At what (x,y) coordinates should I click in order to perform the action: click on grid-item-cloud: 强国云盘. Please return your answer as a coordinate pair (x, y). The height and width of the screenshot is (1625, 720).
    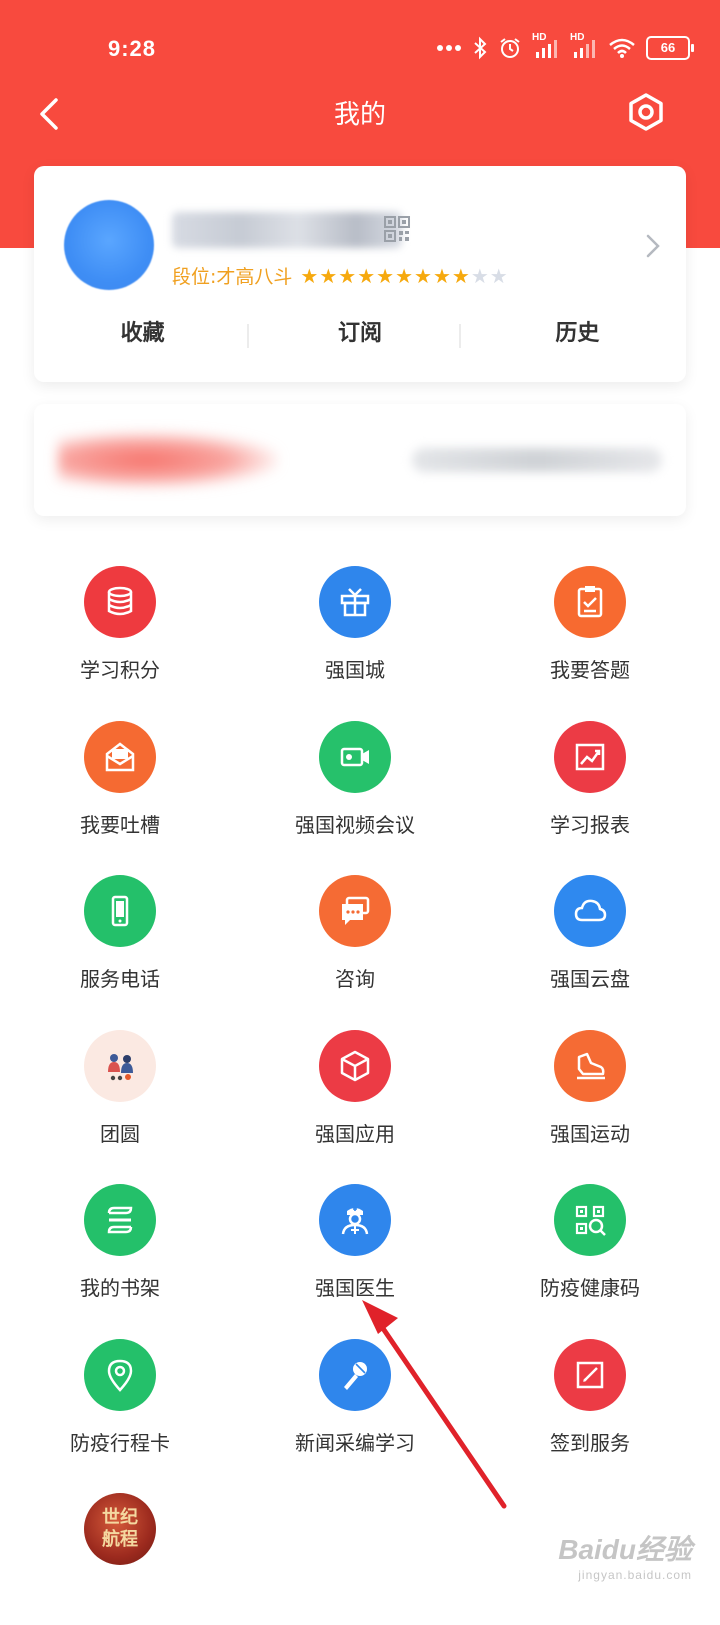
    Looking at the image, I should click on (590, 937).